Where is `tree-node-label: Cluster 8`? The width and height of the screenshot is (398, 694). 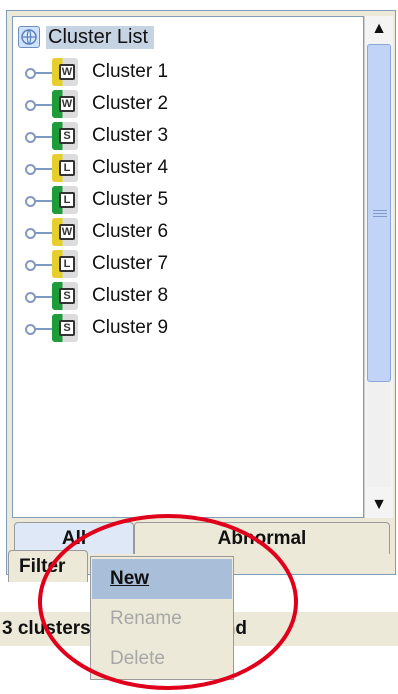 tree-node-label: Cluster 8 is located at coordinates (130, 296).